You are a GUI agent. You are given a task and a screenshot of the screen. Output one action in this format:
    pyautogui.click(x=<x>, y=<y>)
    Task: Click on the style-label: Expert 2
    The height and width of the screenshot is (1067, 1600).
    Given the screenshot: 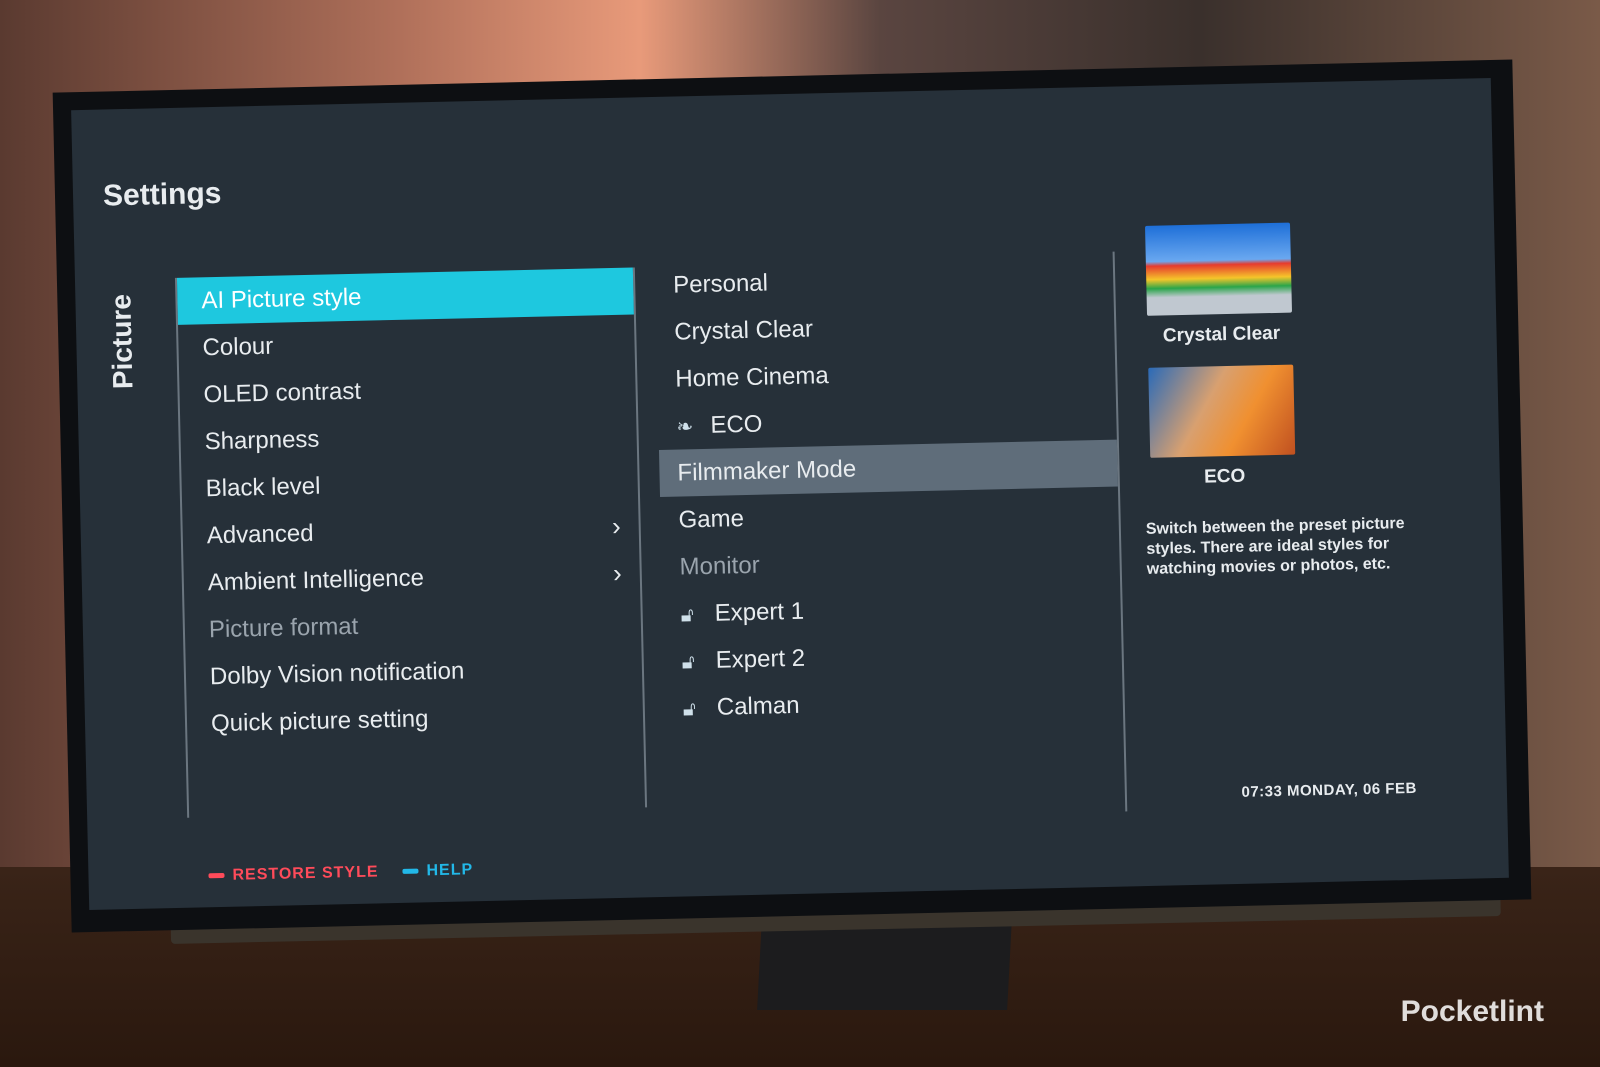 What is the action you would take?
    pyautogui.click(x=760, y=659)
    